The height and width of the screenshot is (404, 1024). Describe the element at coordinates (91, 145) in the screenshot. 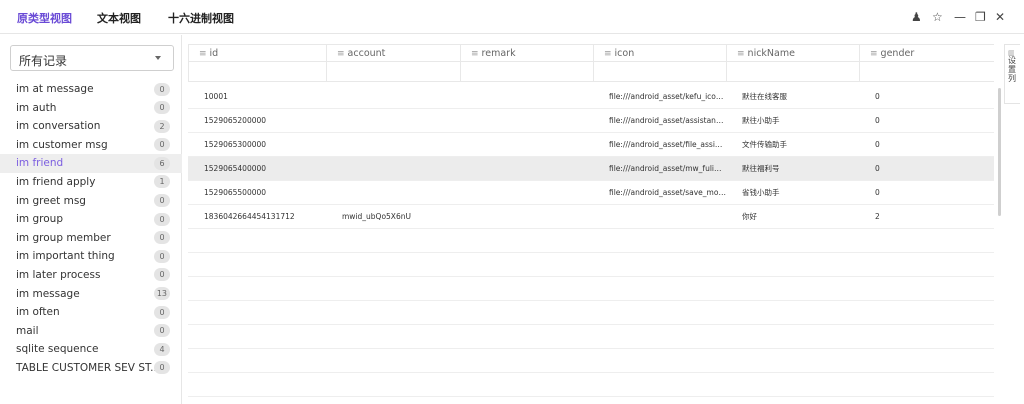

I see `sidebar-item-table: im customer msg 0` at that location.